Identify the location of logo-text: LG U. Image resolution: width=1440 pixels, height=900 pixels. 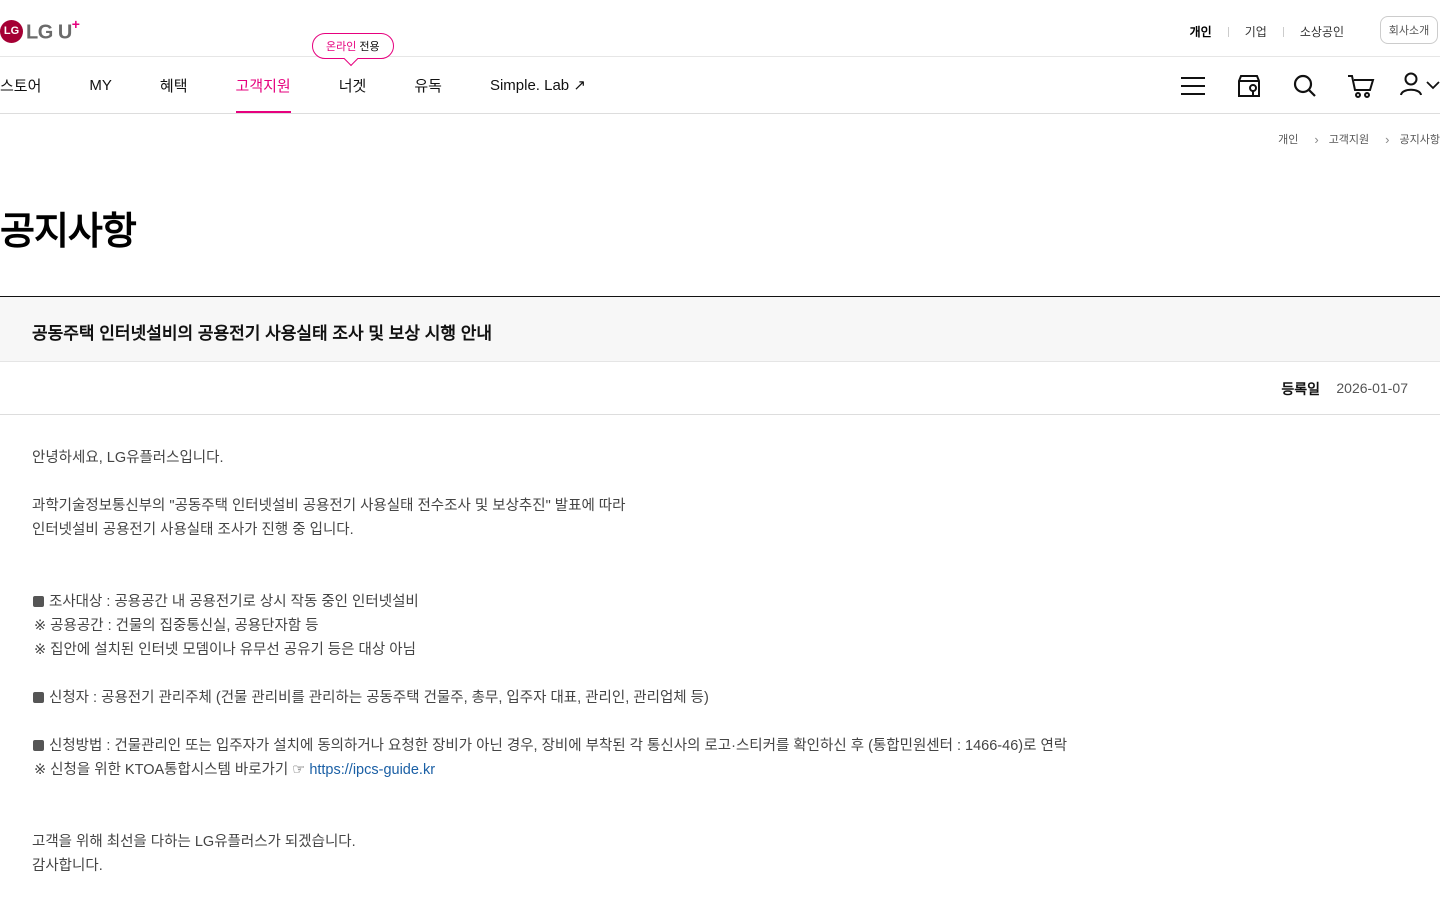
(49, 32).